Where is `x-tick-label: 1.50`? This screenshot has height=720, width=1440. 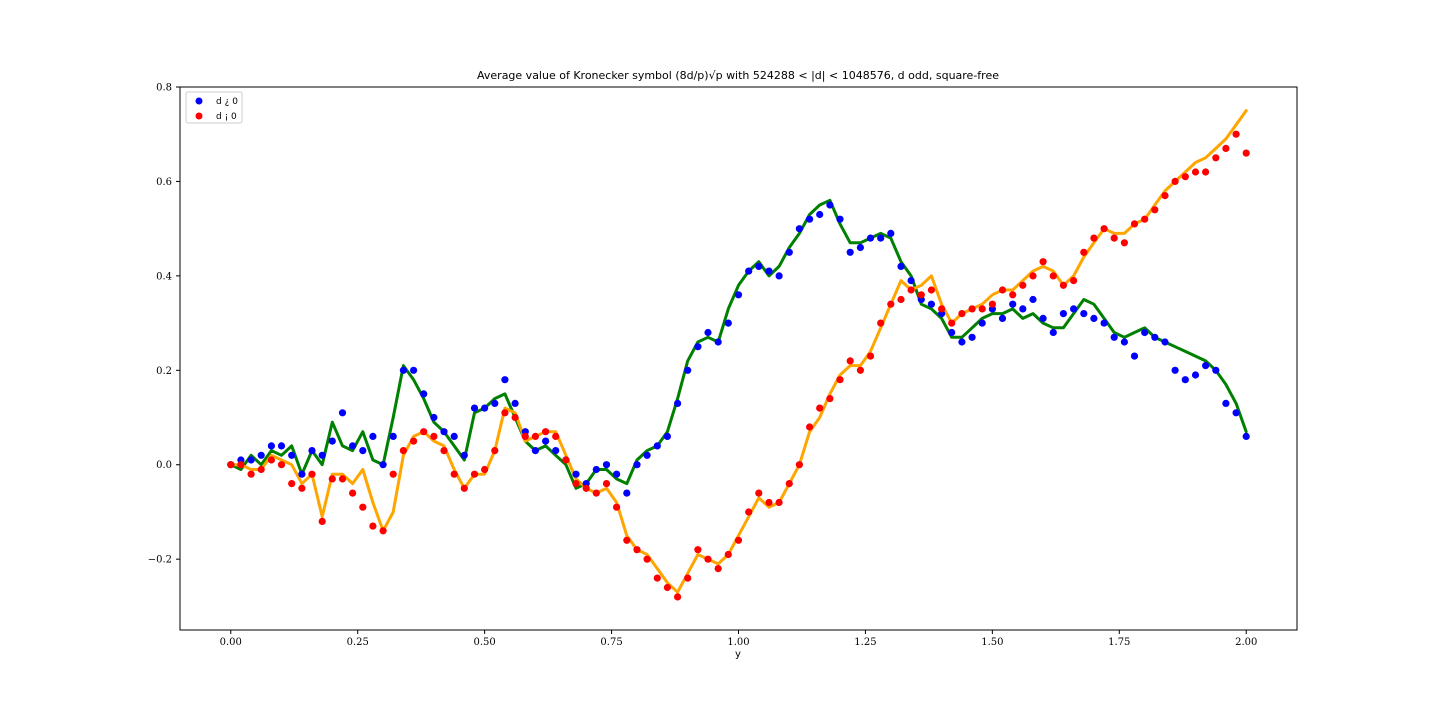
x-tick-label: 1.50 is located at coordinates (992, 642).